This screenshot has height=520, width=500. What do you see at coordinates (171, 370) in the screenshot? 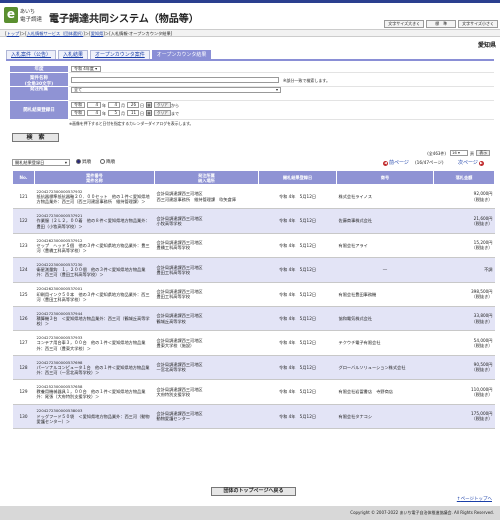
I see `delivery-place: 一宮北高等学校` at bounding box center [171, 370].